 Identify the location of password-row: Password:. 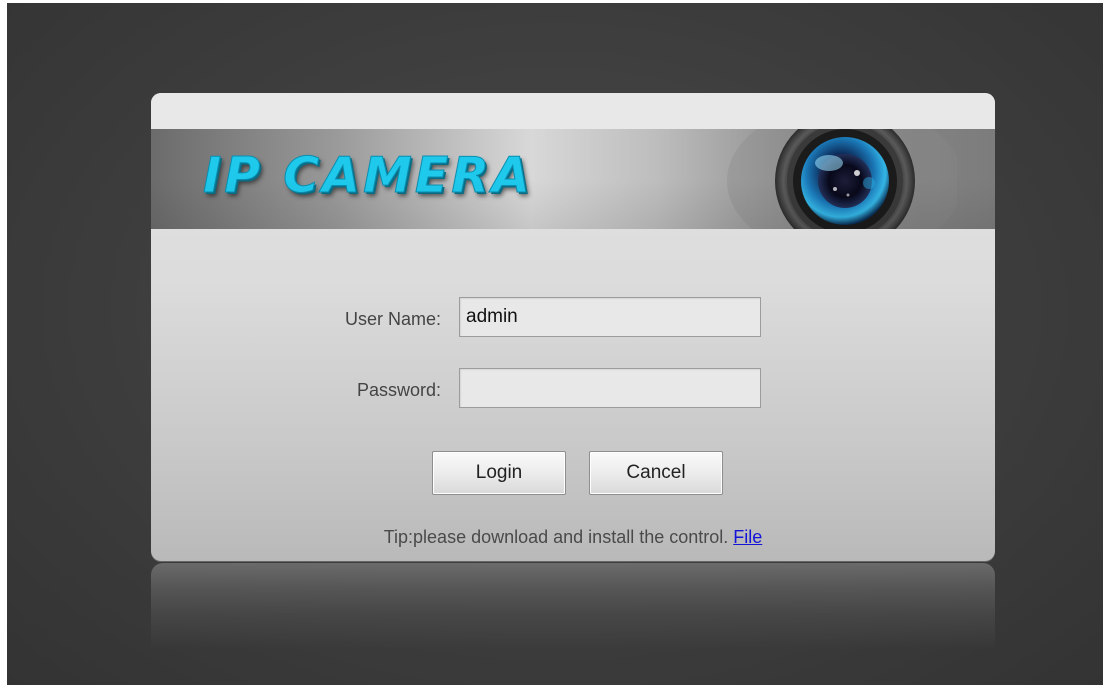
(573, 390).